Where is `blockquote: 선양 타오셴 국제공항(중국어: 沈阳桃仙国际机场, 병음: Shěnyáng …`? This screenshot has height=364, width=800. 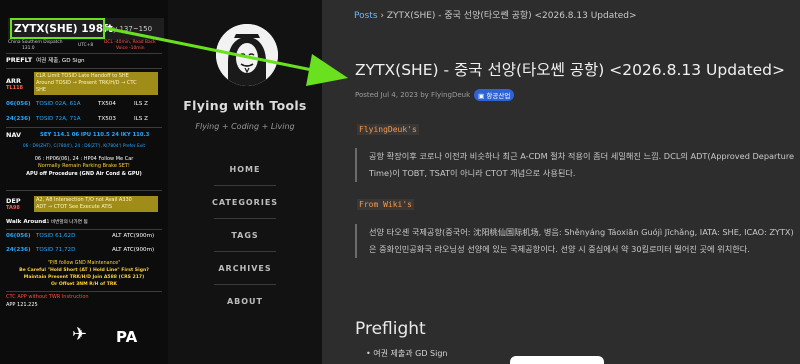
blockquote: 선양 타오셴 국제공항(중국어: 沈阳桃仙国际机场, 병음: Shěnyáng … is located at coordinates (575, 241).